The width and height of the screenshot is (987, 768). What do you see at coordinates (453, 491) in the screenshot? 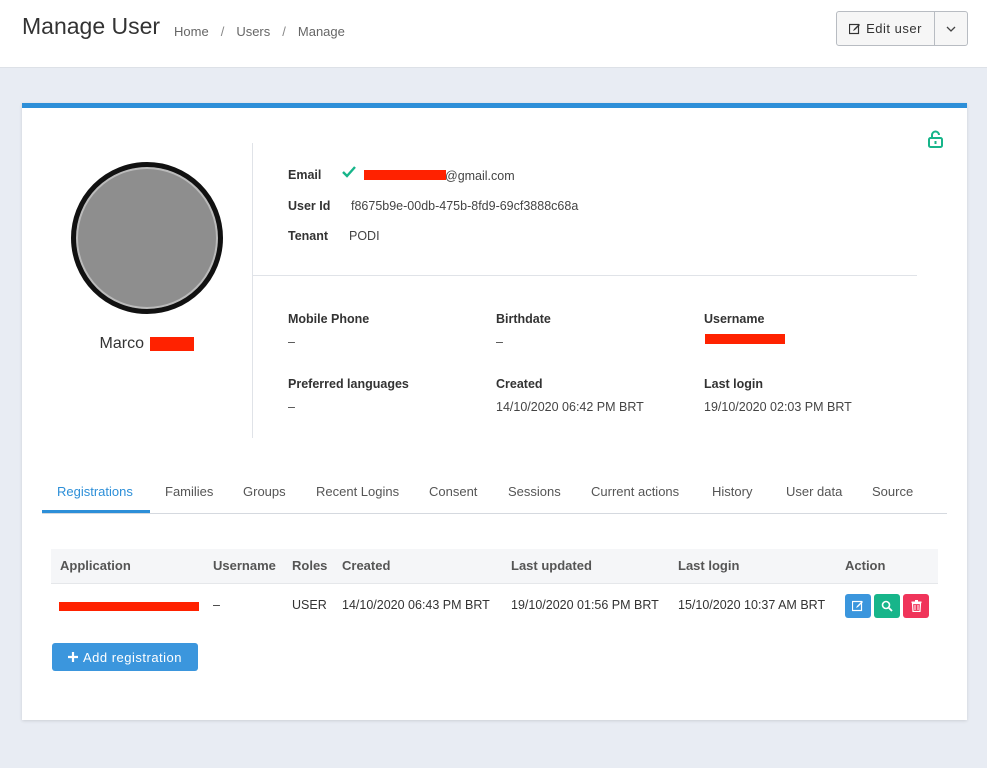
I see `tab-consent: Consent` at bounding box center [453, 491].